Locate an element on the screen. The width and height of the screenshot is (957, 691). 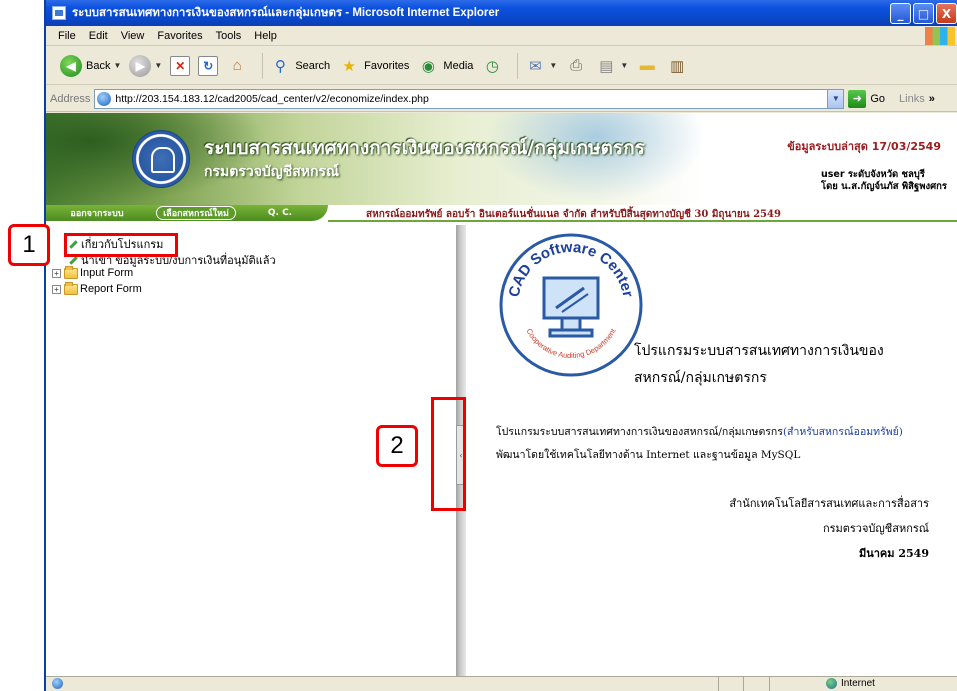
back-dropdown-icon: ▼ is located at coordinates (117, 65).